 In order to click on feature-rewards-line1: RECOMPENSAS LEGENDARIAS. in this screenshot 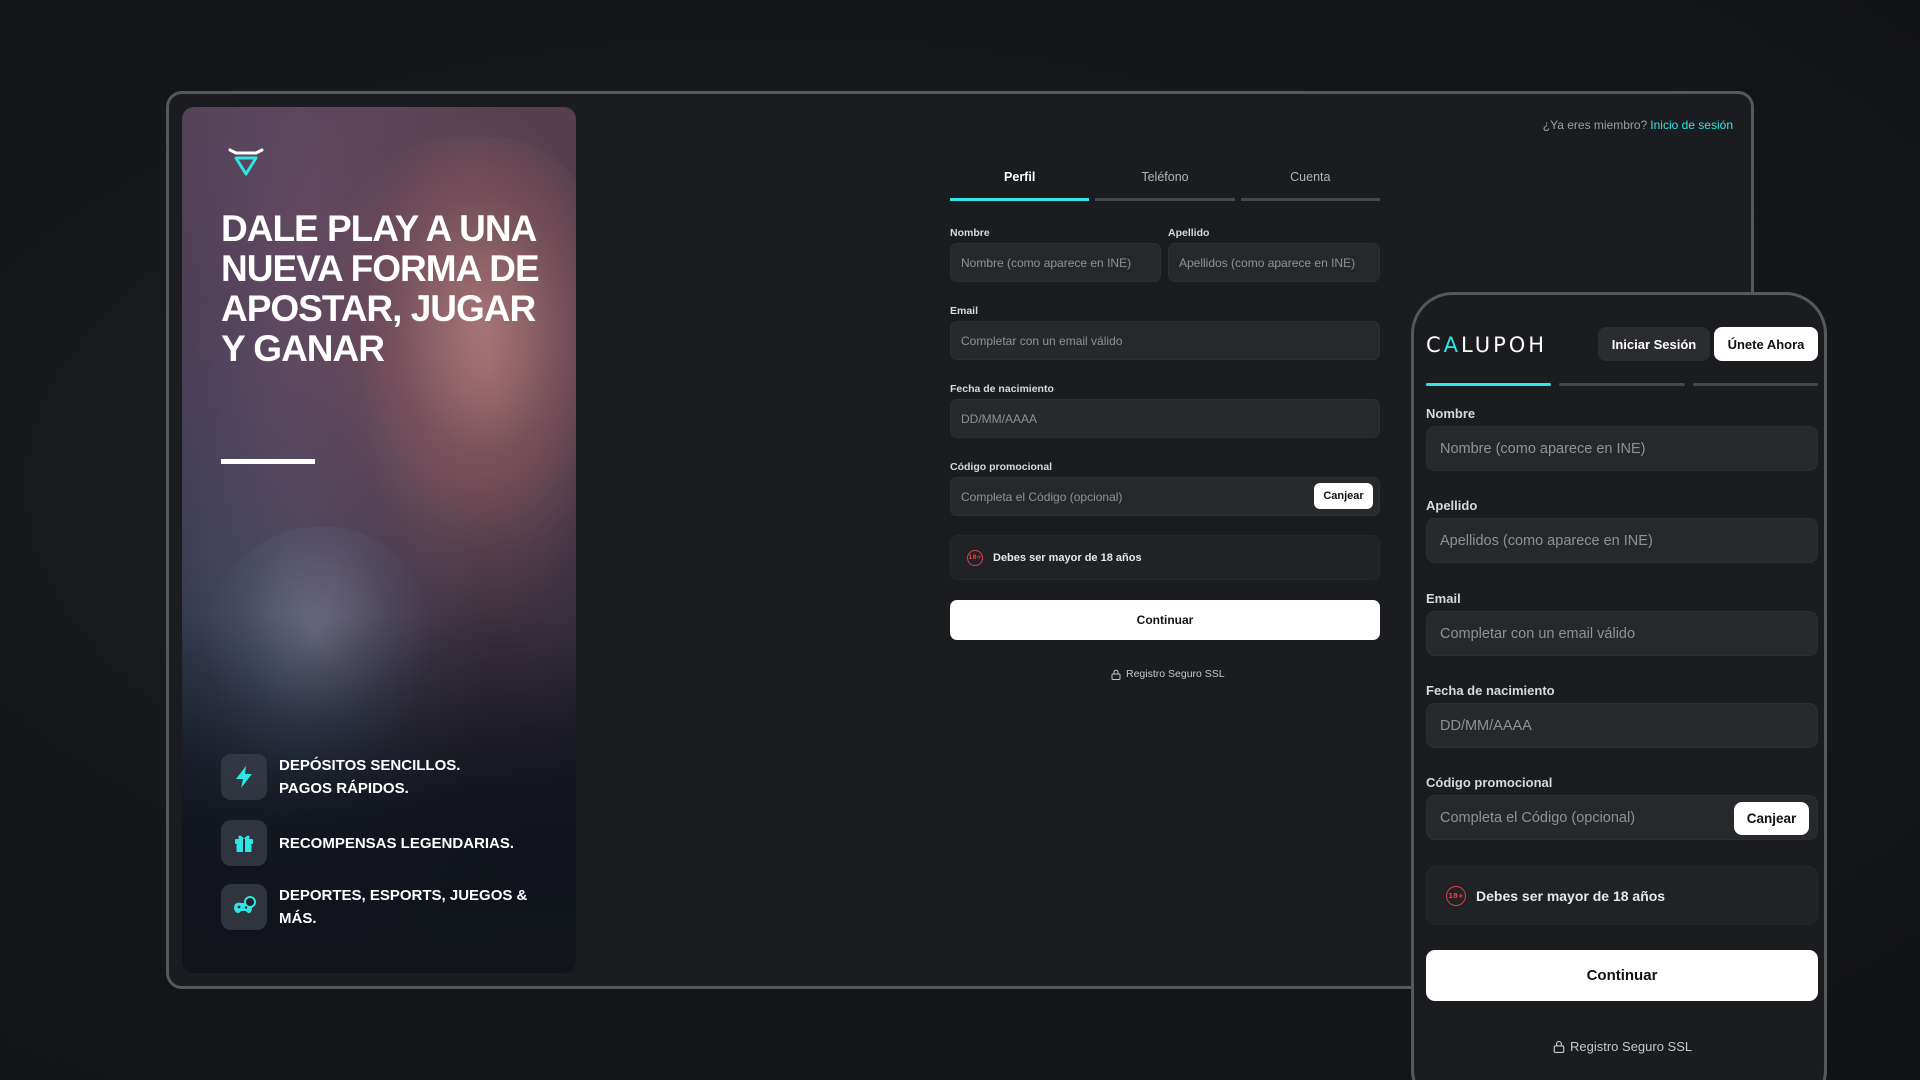, I will do `click(397, 843)`.